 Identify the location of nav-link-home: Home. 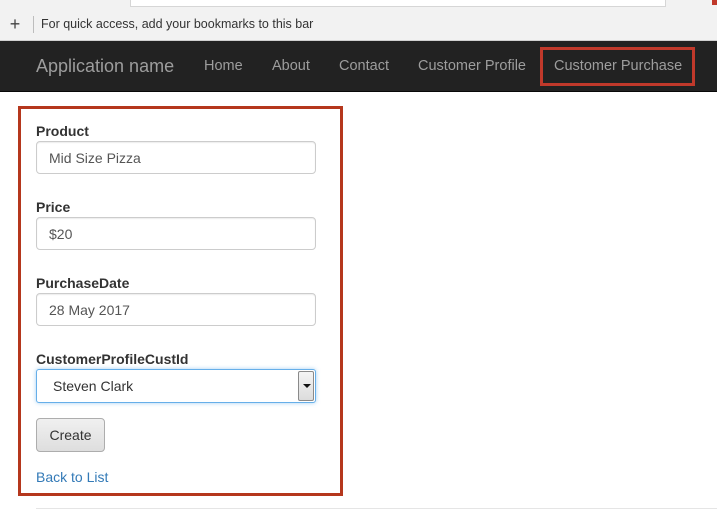
(223, 66).